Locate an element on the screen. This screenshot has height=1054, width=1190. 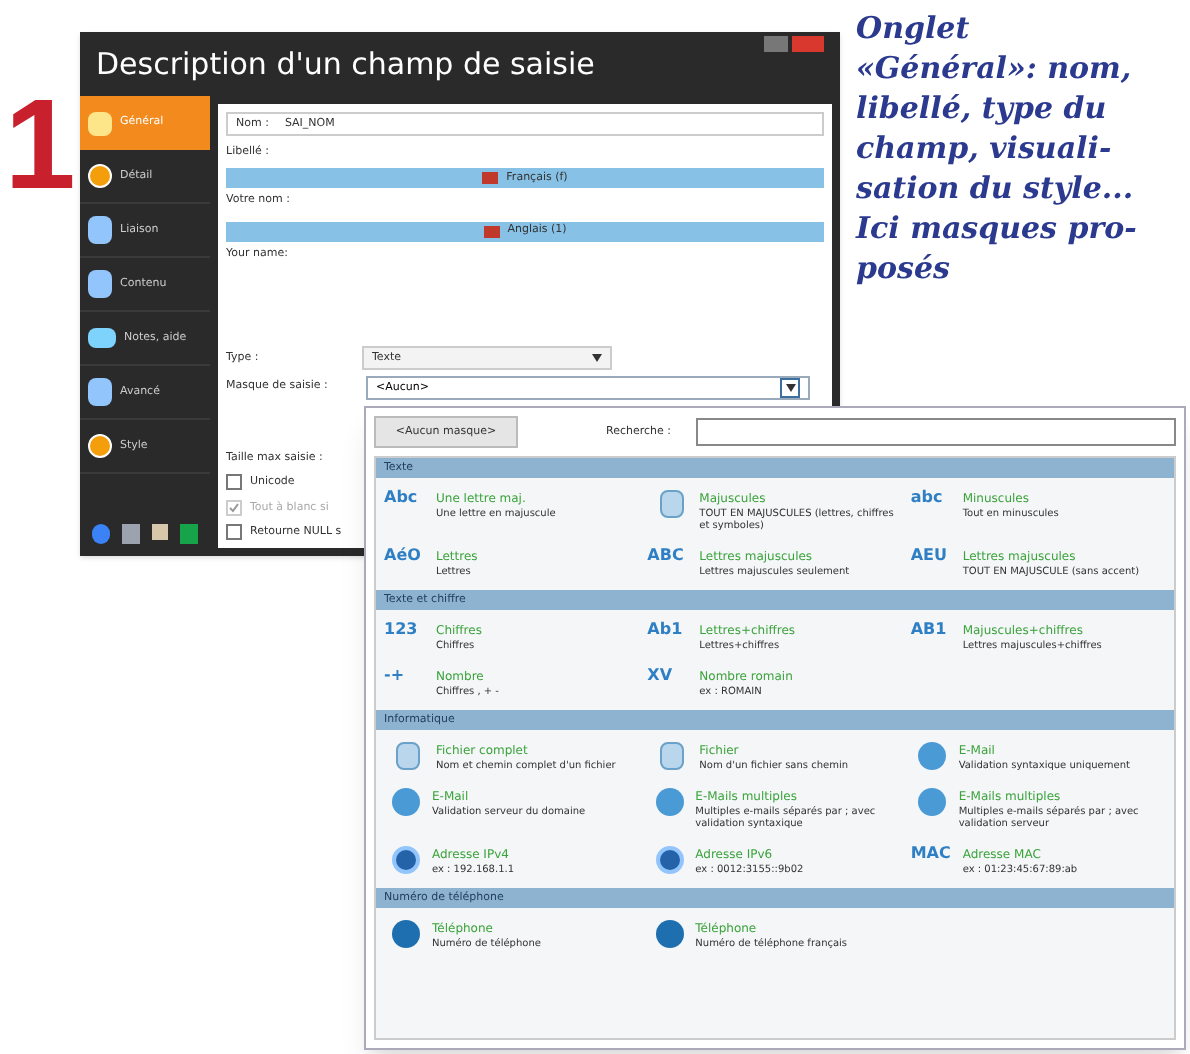
letters-icon: Abc is located at coordinates (408, 498).